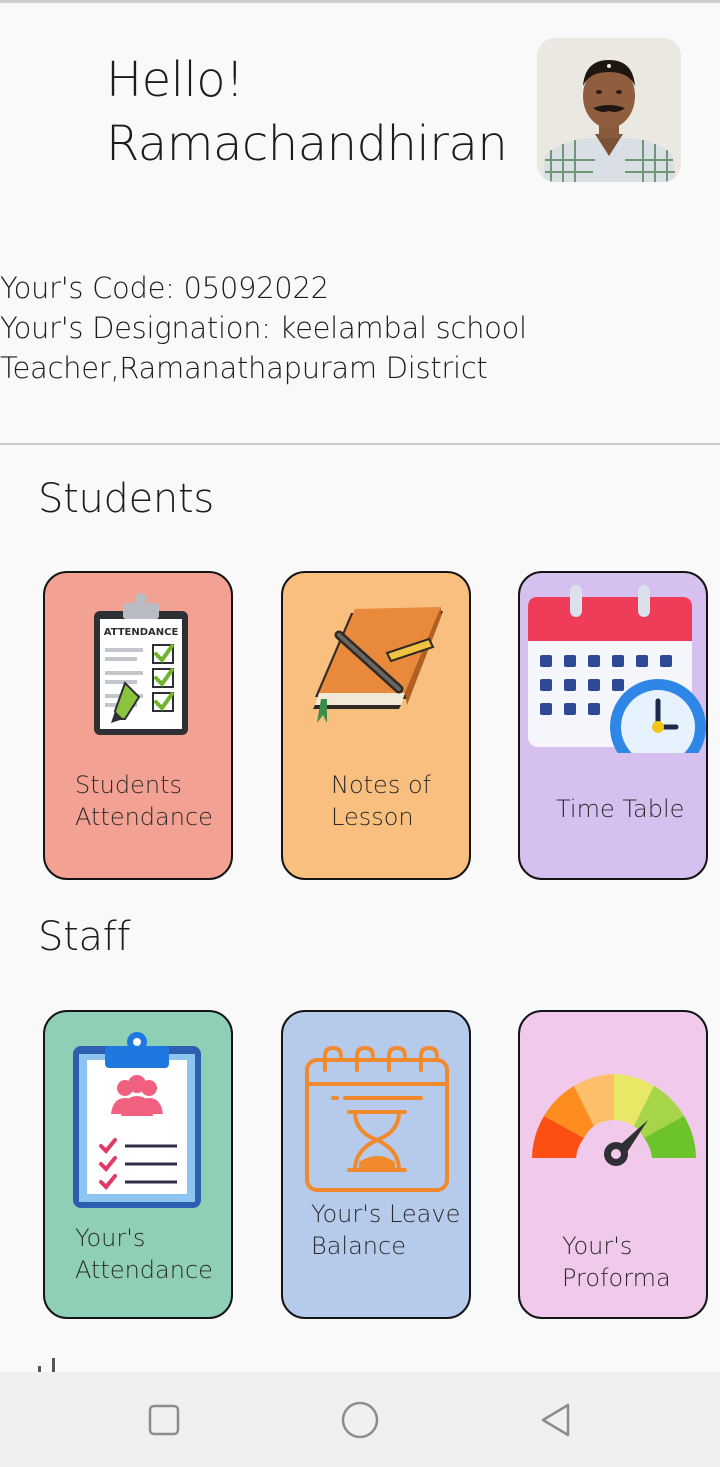  I want to click on your-leave-balance-label: Your's Leave Balance, so click(386, 1230).